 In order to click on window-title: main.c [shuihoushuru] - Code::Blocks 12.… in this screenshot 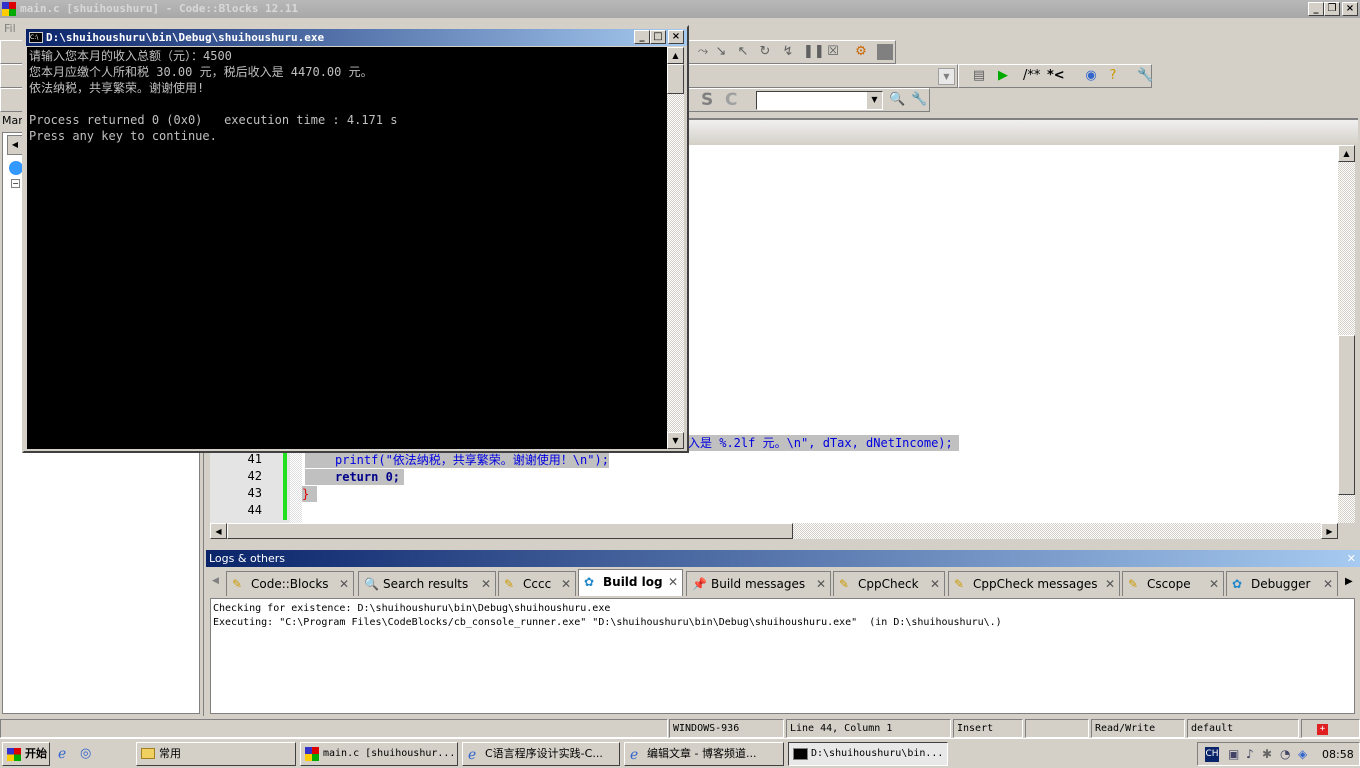, I will do `click(159, 8)`.